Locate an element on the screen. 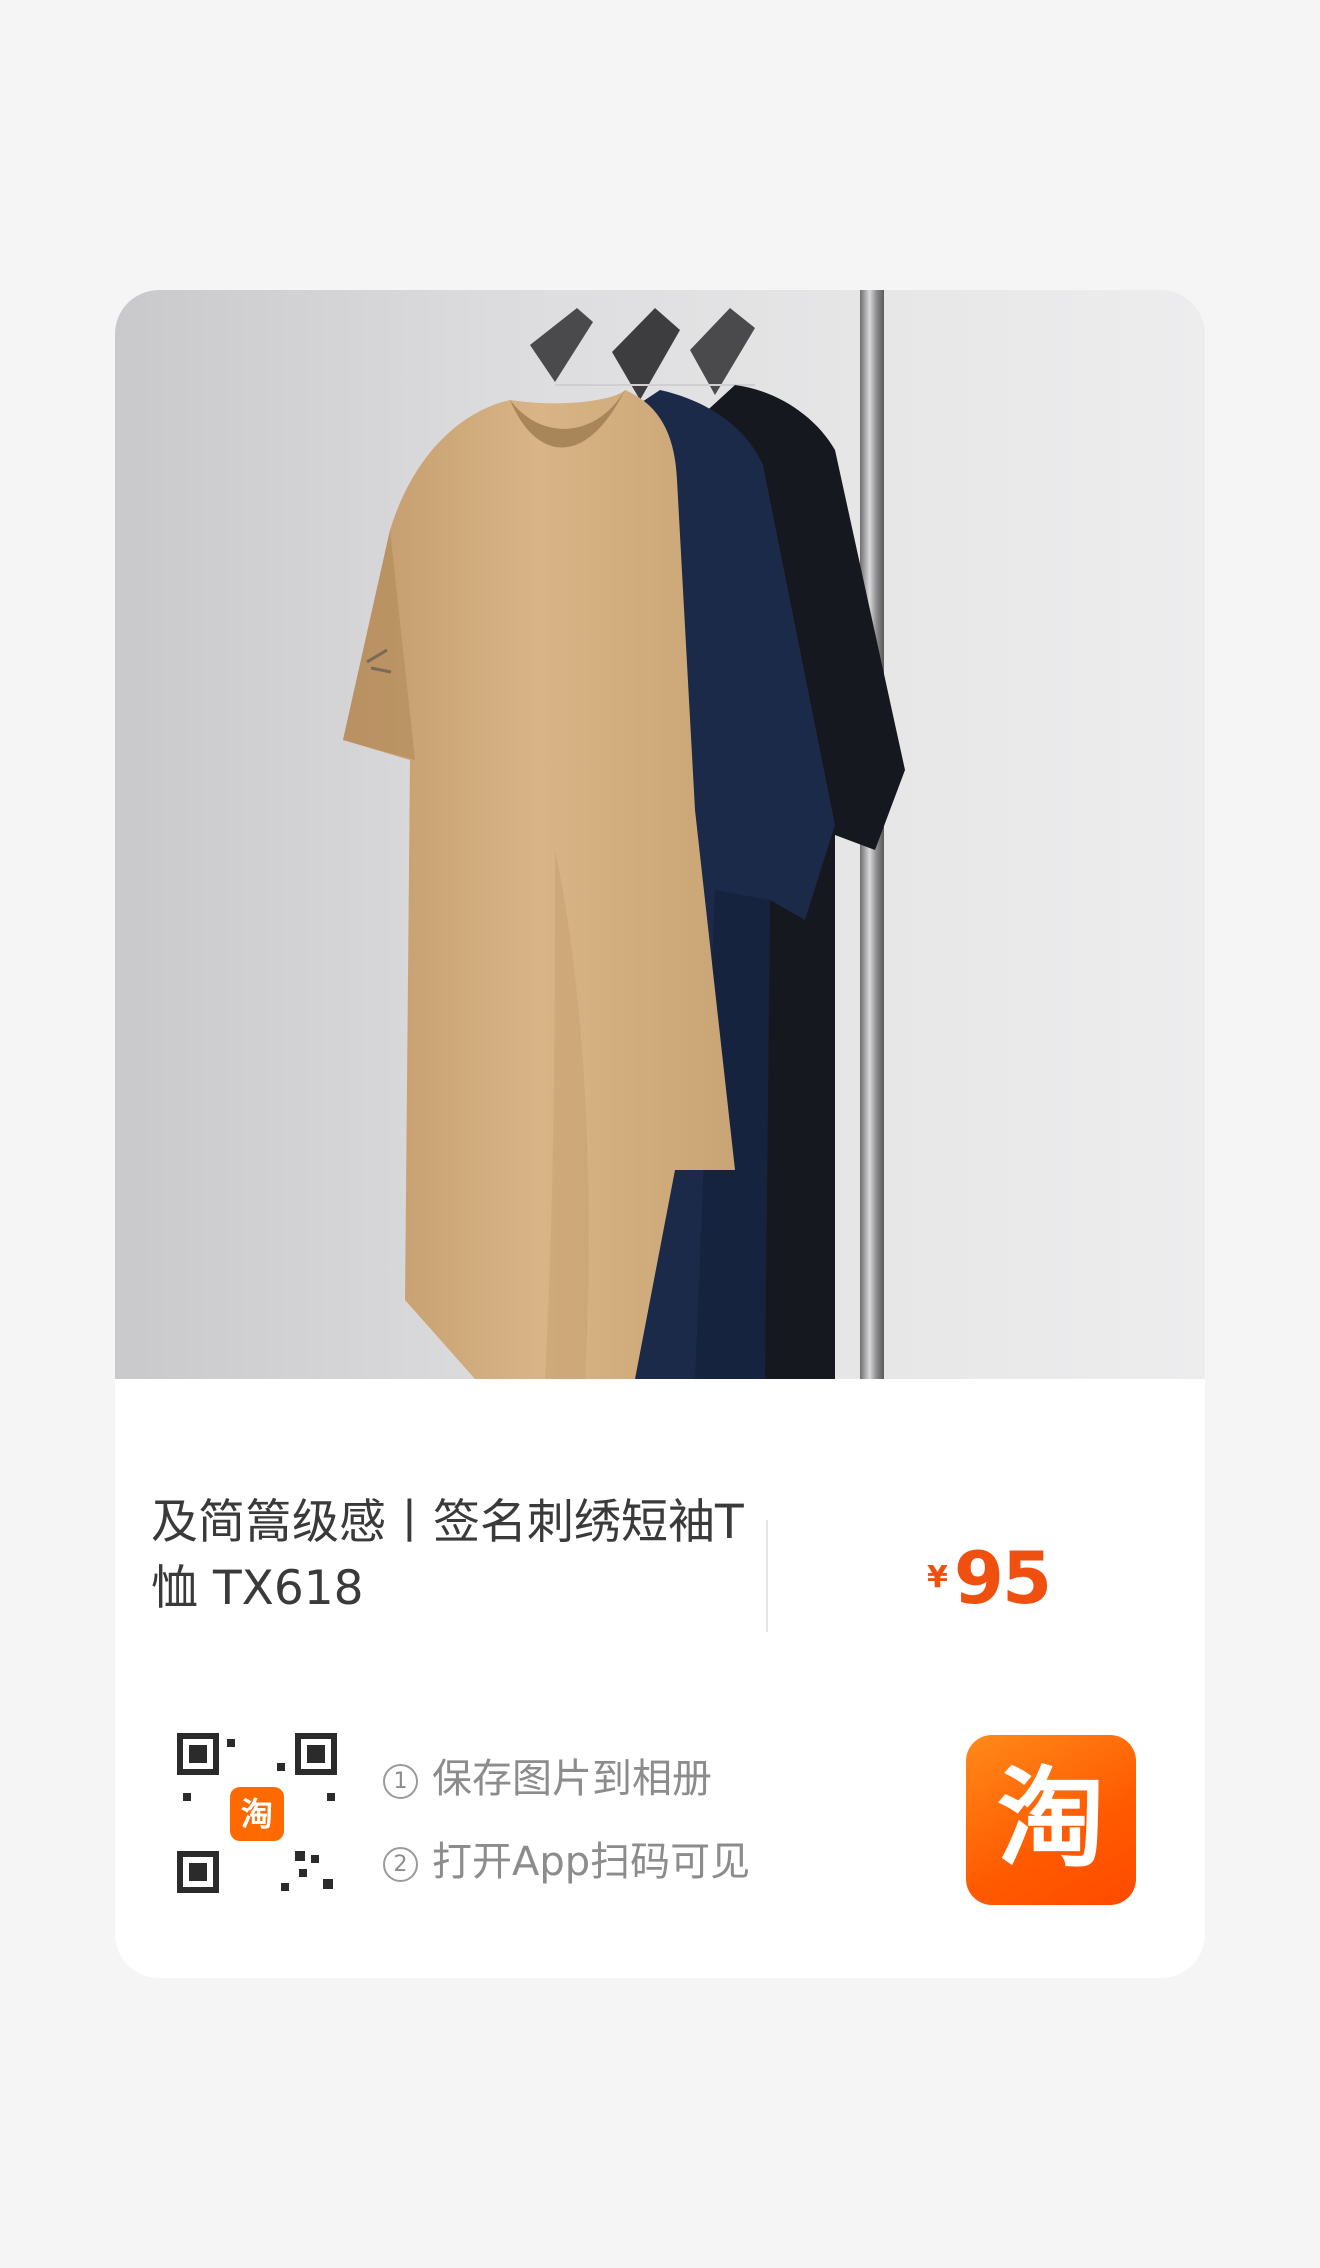  step-save-image: 1 保存图片到相册 is located at coordinates (547, 1779).